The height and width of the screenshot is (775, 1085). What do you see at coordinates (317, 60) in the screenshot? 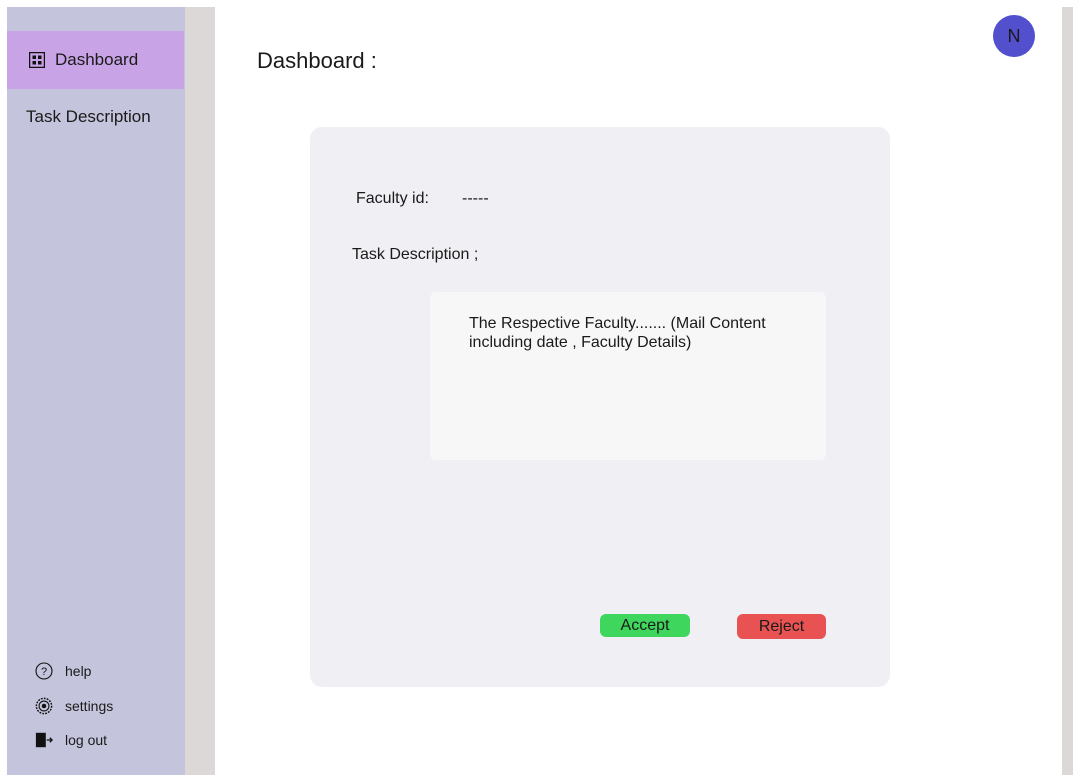
I see `page-title: Dashboard :` at bounding box center [317, 60].